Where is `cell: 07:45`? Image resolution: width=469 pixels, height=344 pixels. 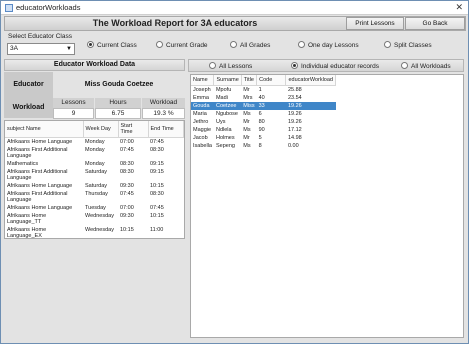 cell: 07:45 is located at coordinates (157, 142).